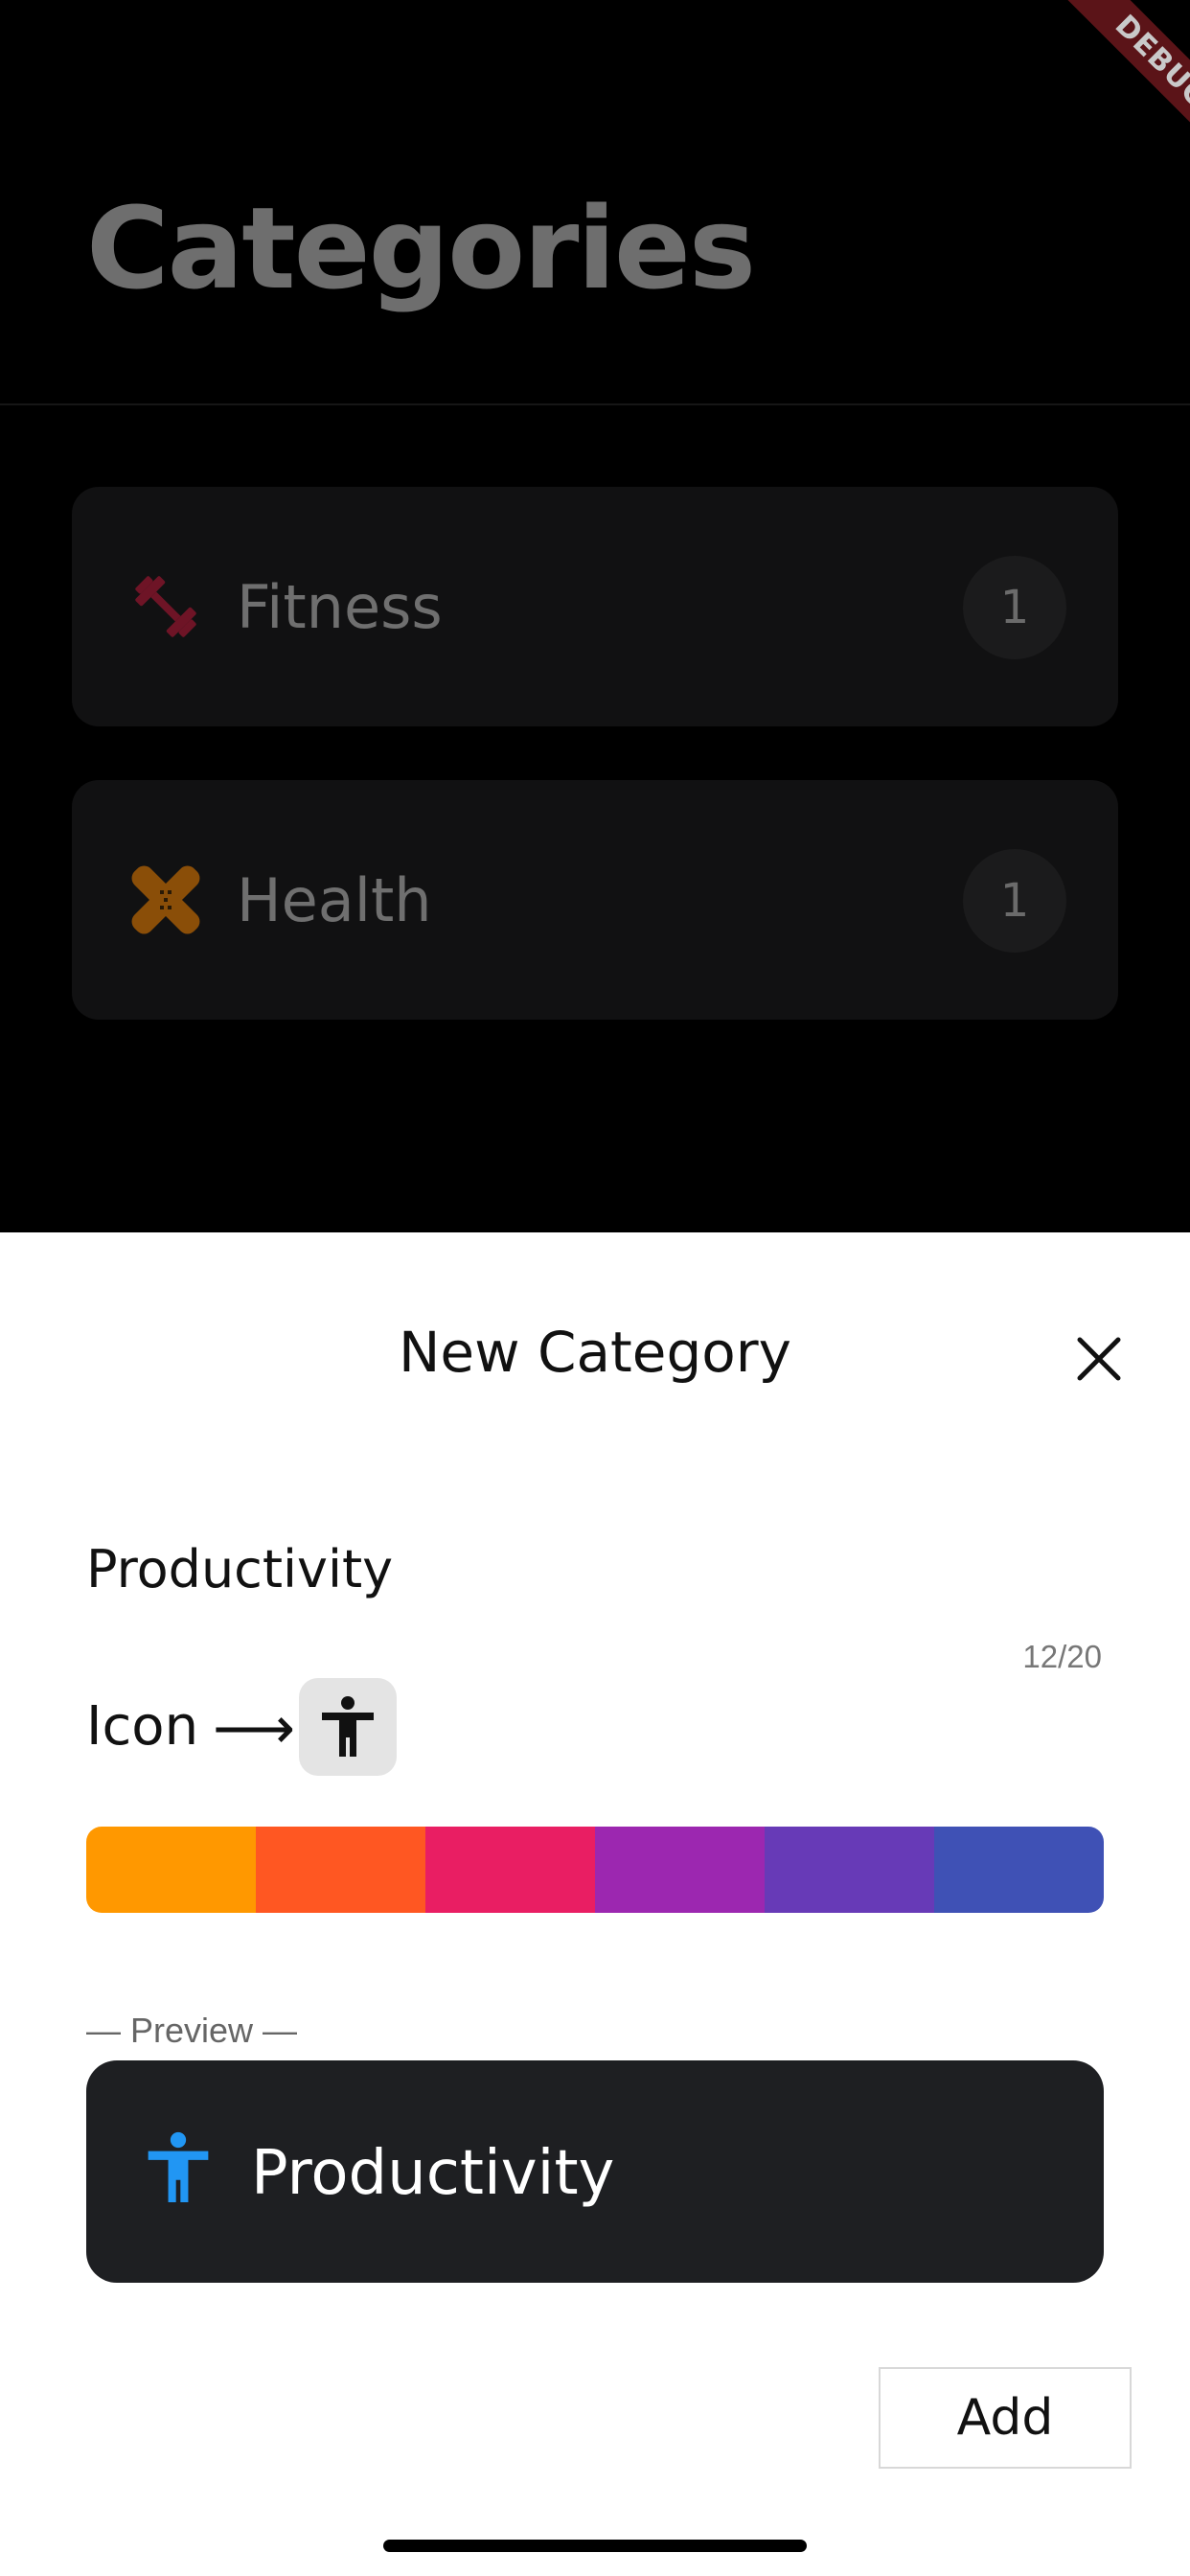  Describe the element at coordinates (340, 607) in the screenshot. I see `category-label: Fitness` at that location.